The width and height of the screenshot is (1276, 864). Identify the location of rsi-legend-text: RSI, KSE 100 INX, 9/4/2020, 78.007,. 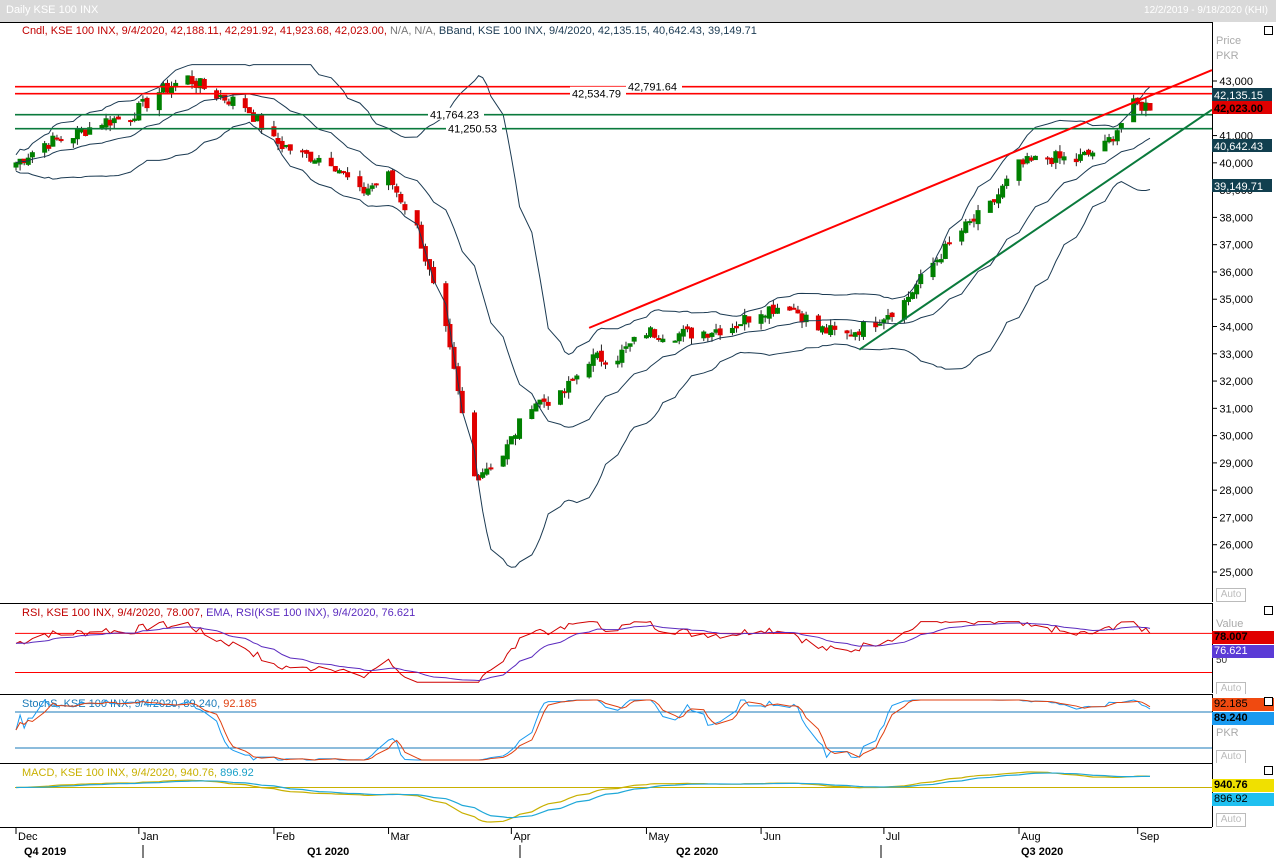
(113, 613).